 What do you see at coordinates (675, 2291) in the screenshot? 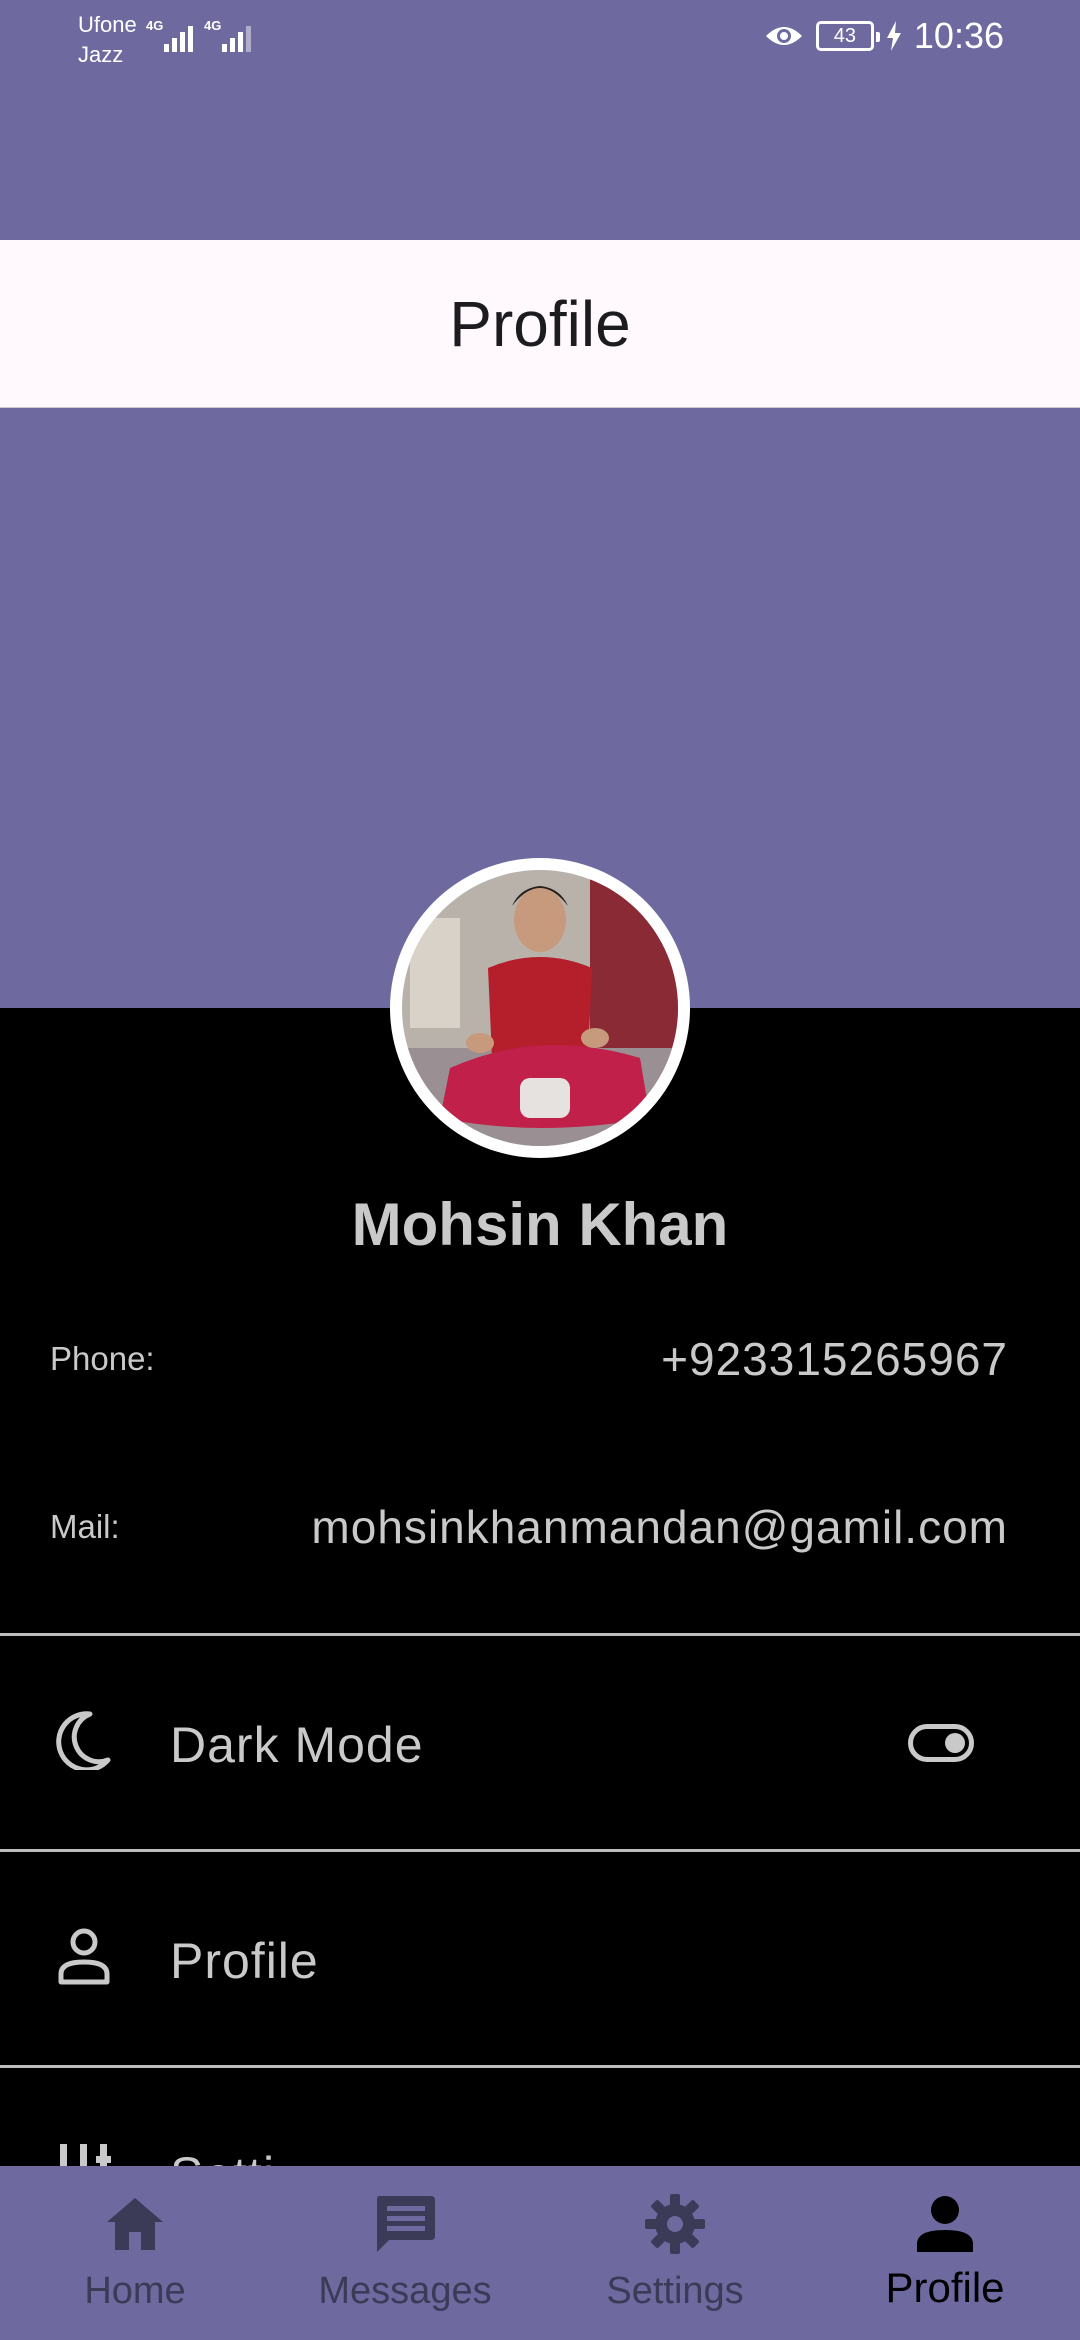
I see `nav-settings-label: Settings` at bounding box center [675, 2291].